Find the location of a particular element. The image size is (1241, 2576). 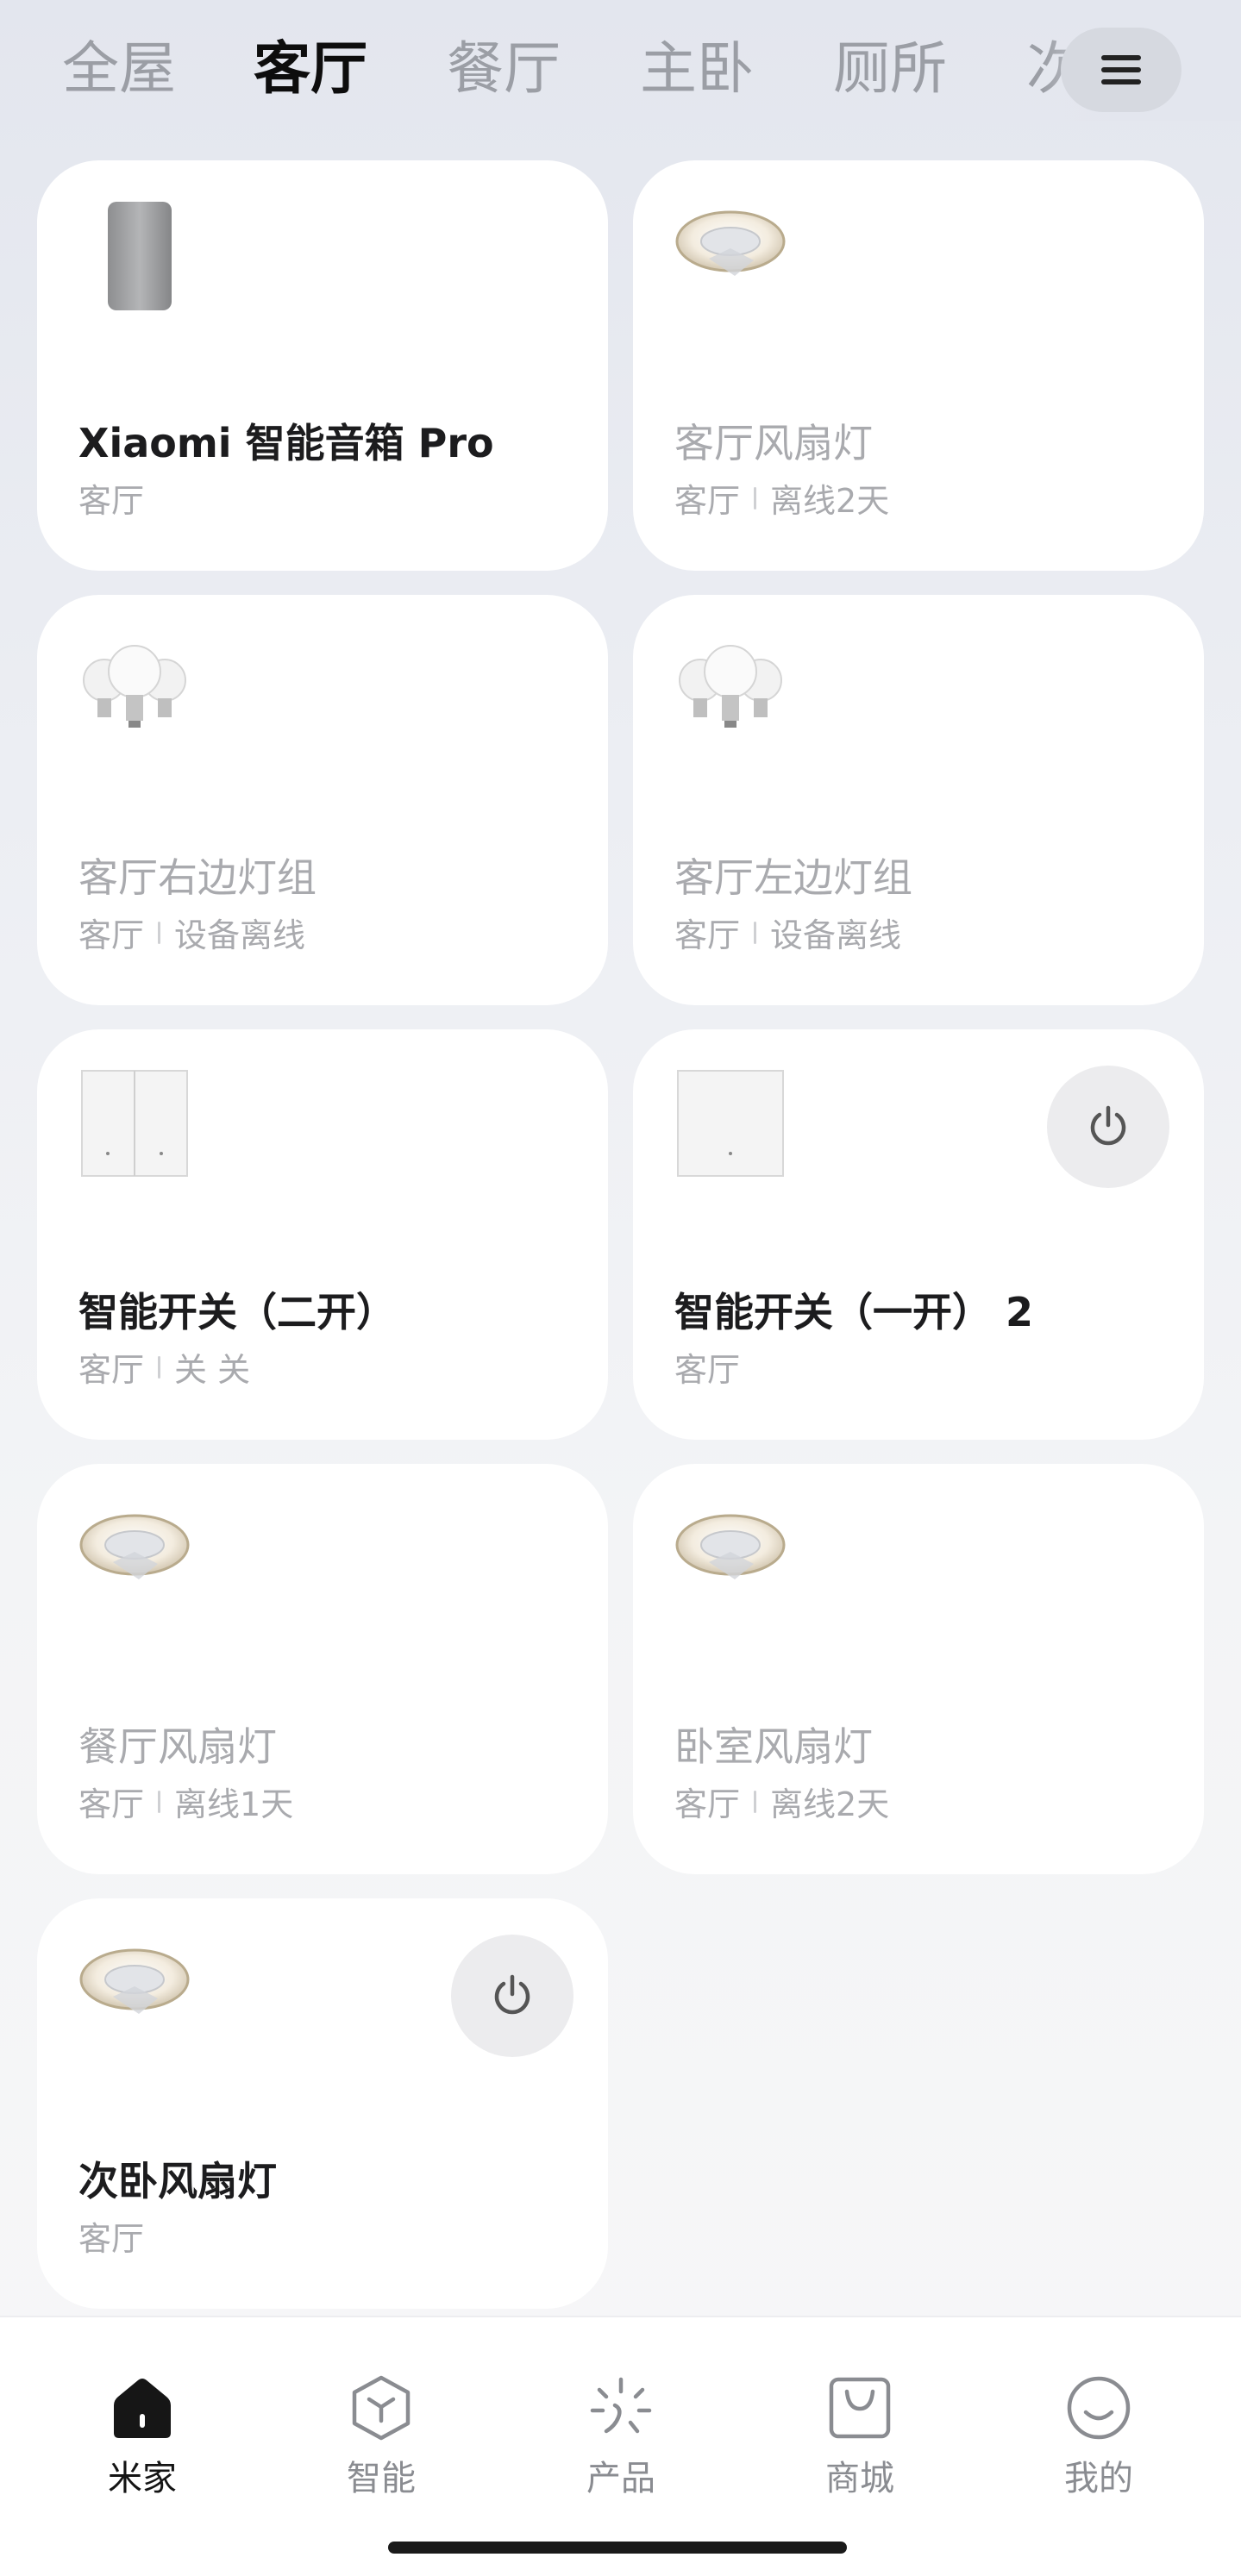

hamburger-icon is located at coordinates (1121, 69).